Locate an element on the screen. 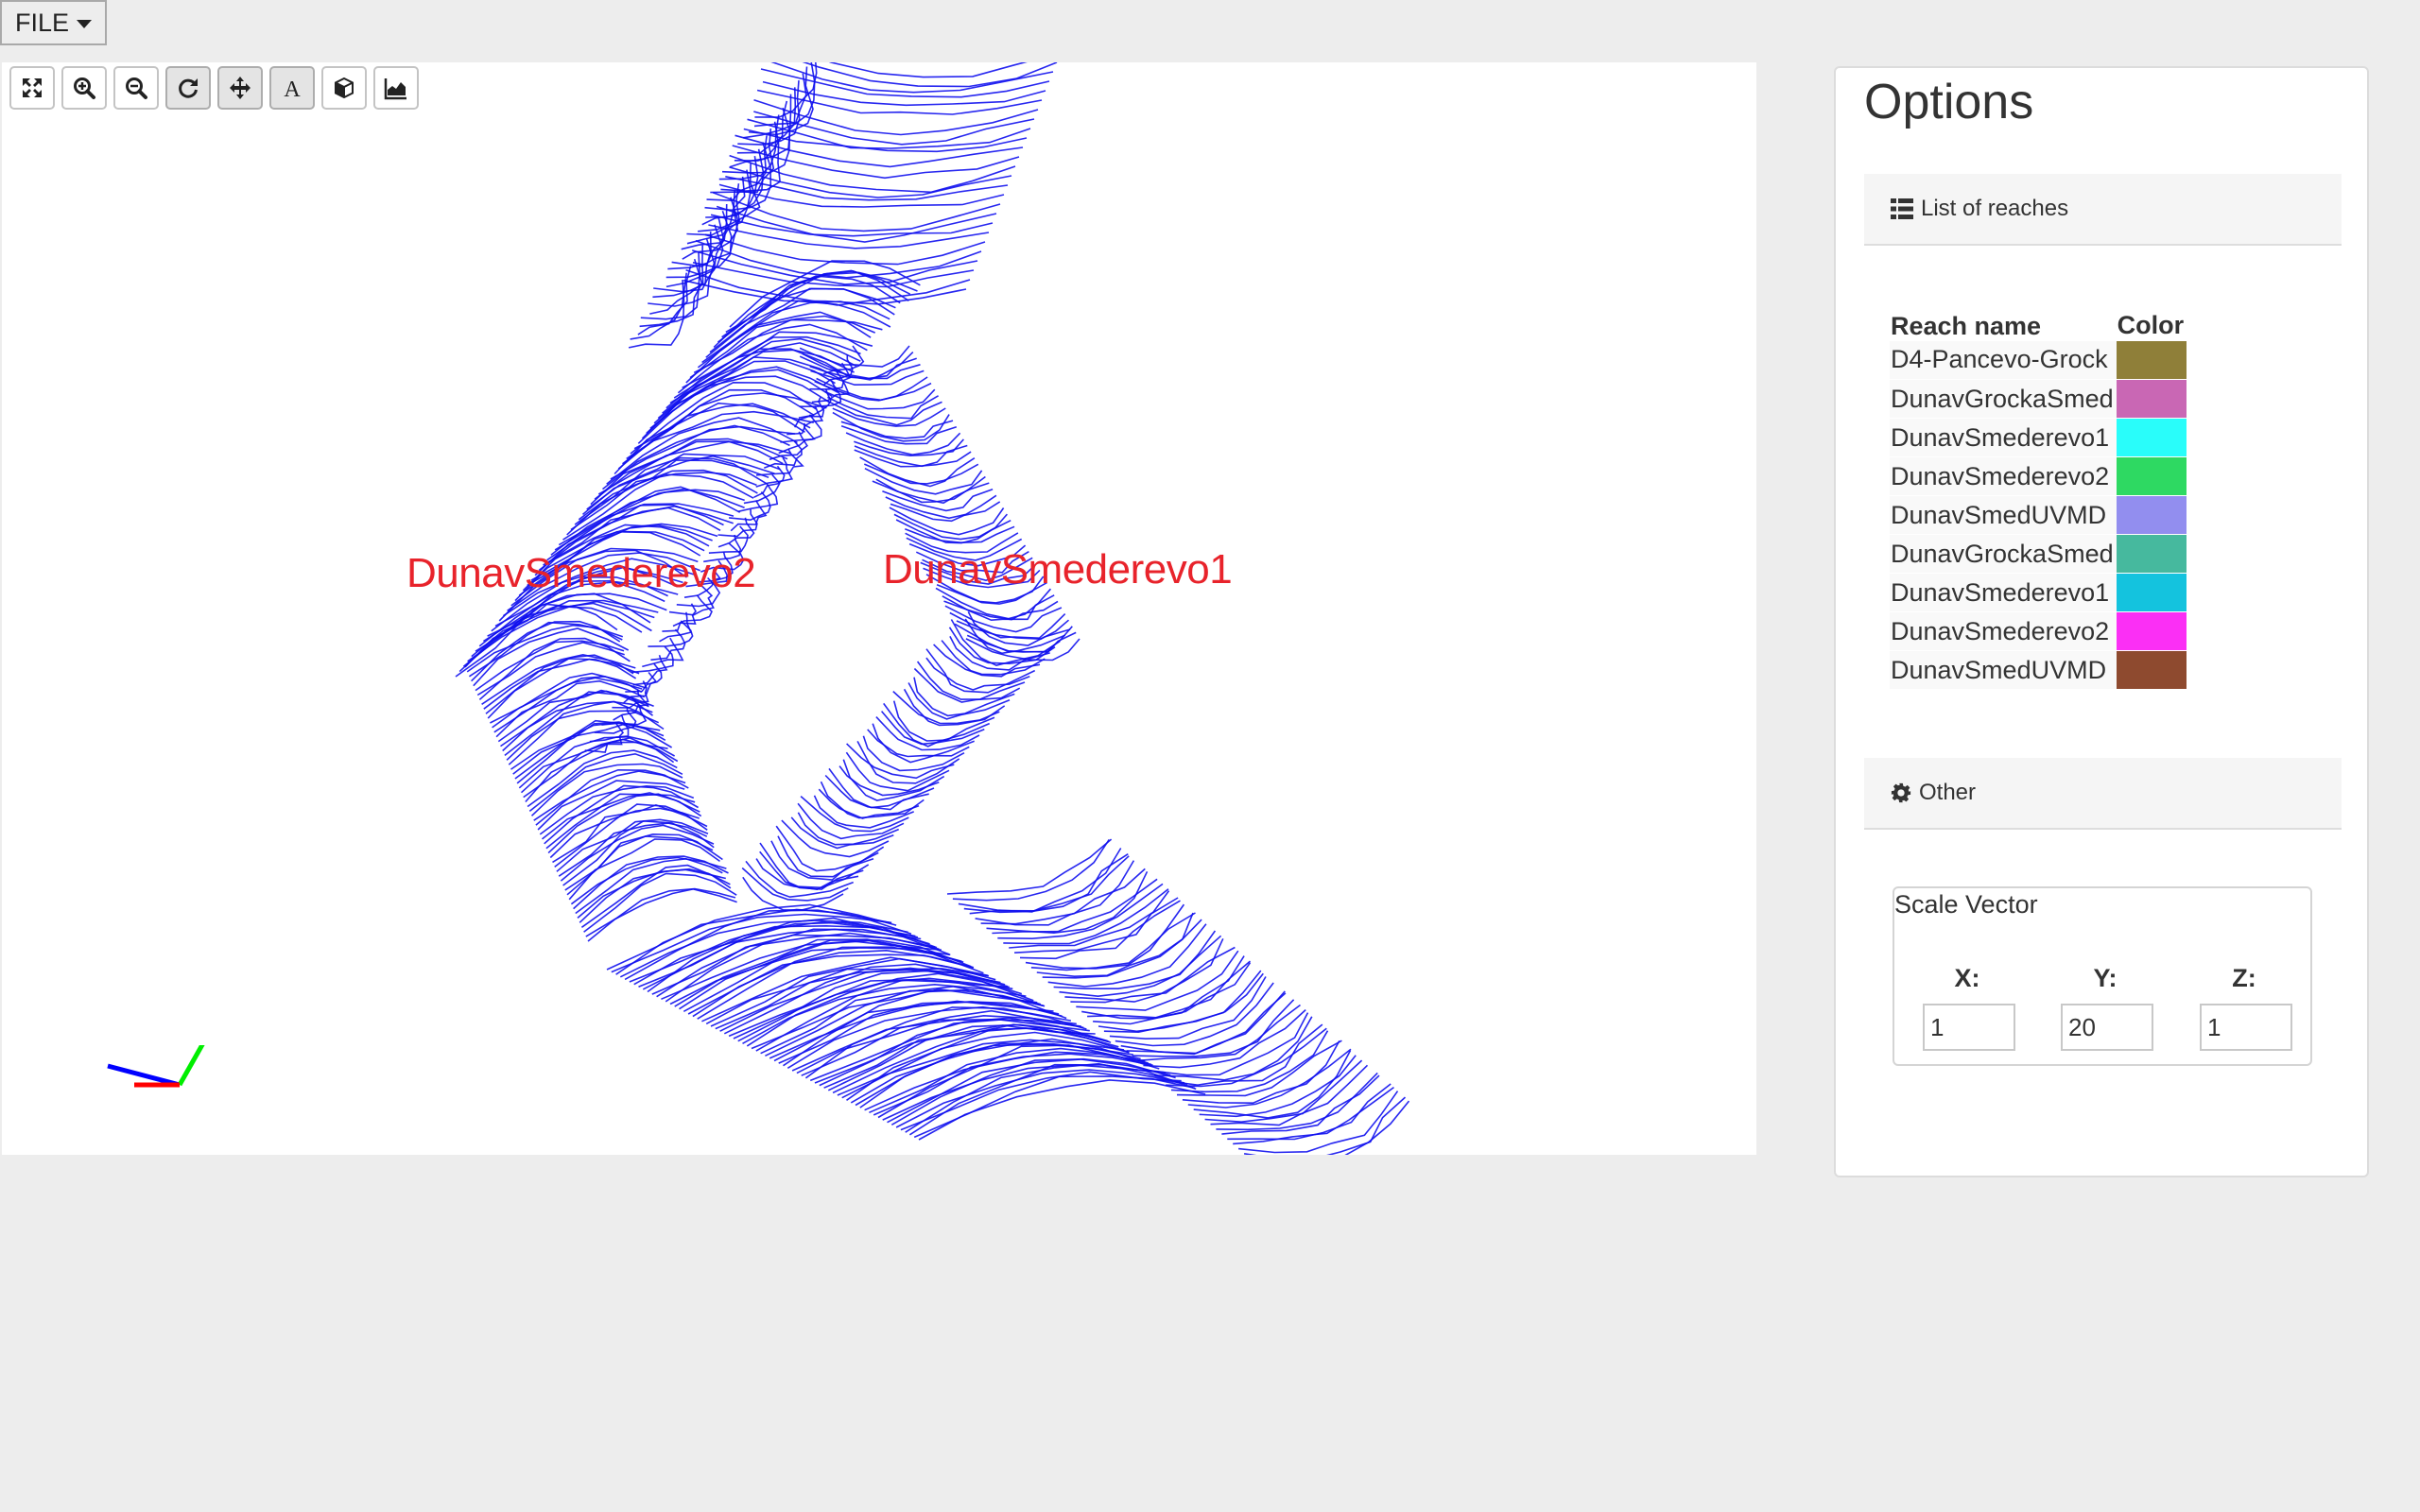 The width and height of the screenshot is (2420, 1512). other-section-label: Other is located at coordinates (1948, 792).